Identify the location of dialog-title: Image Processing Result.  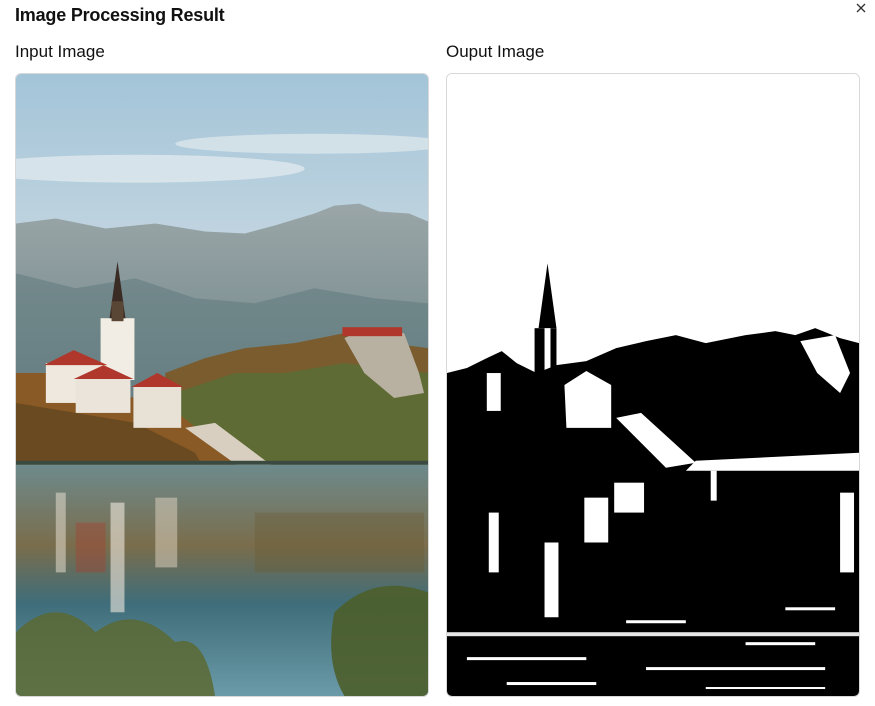
(120, 15).